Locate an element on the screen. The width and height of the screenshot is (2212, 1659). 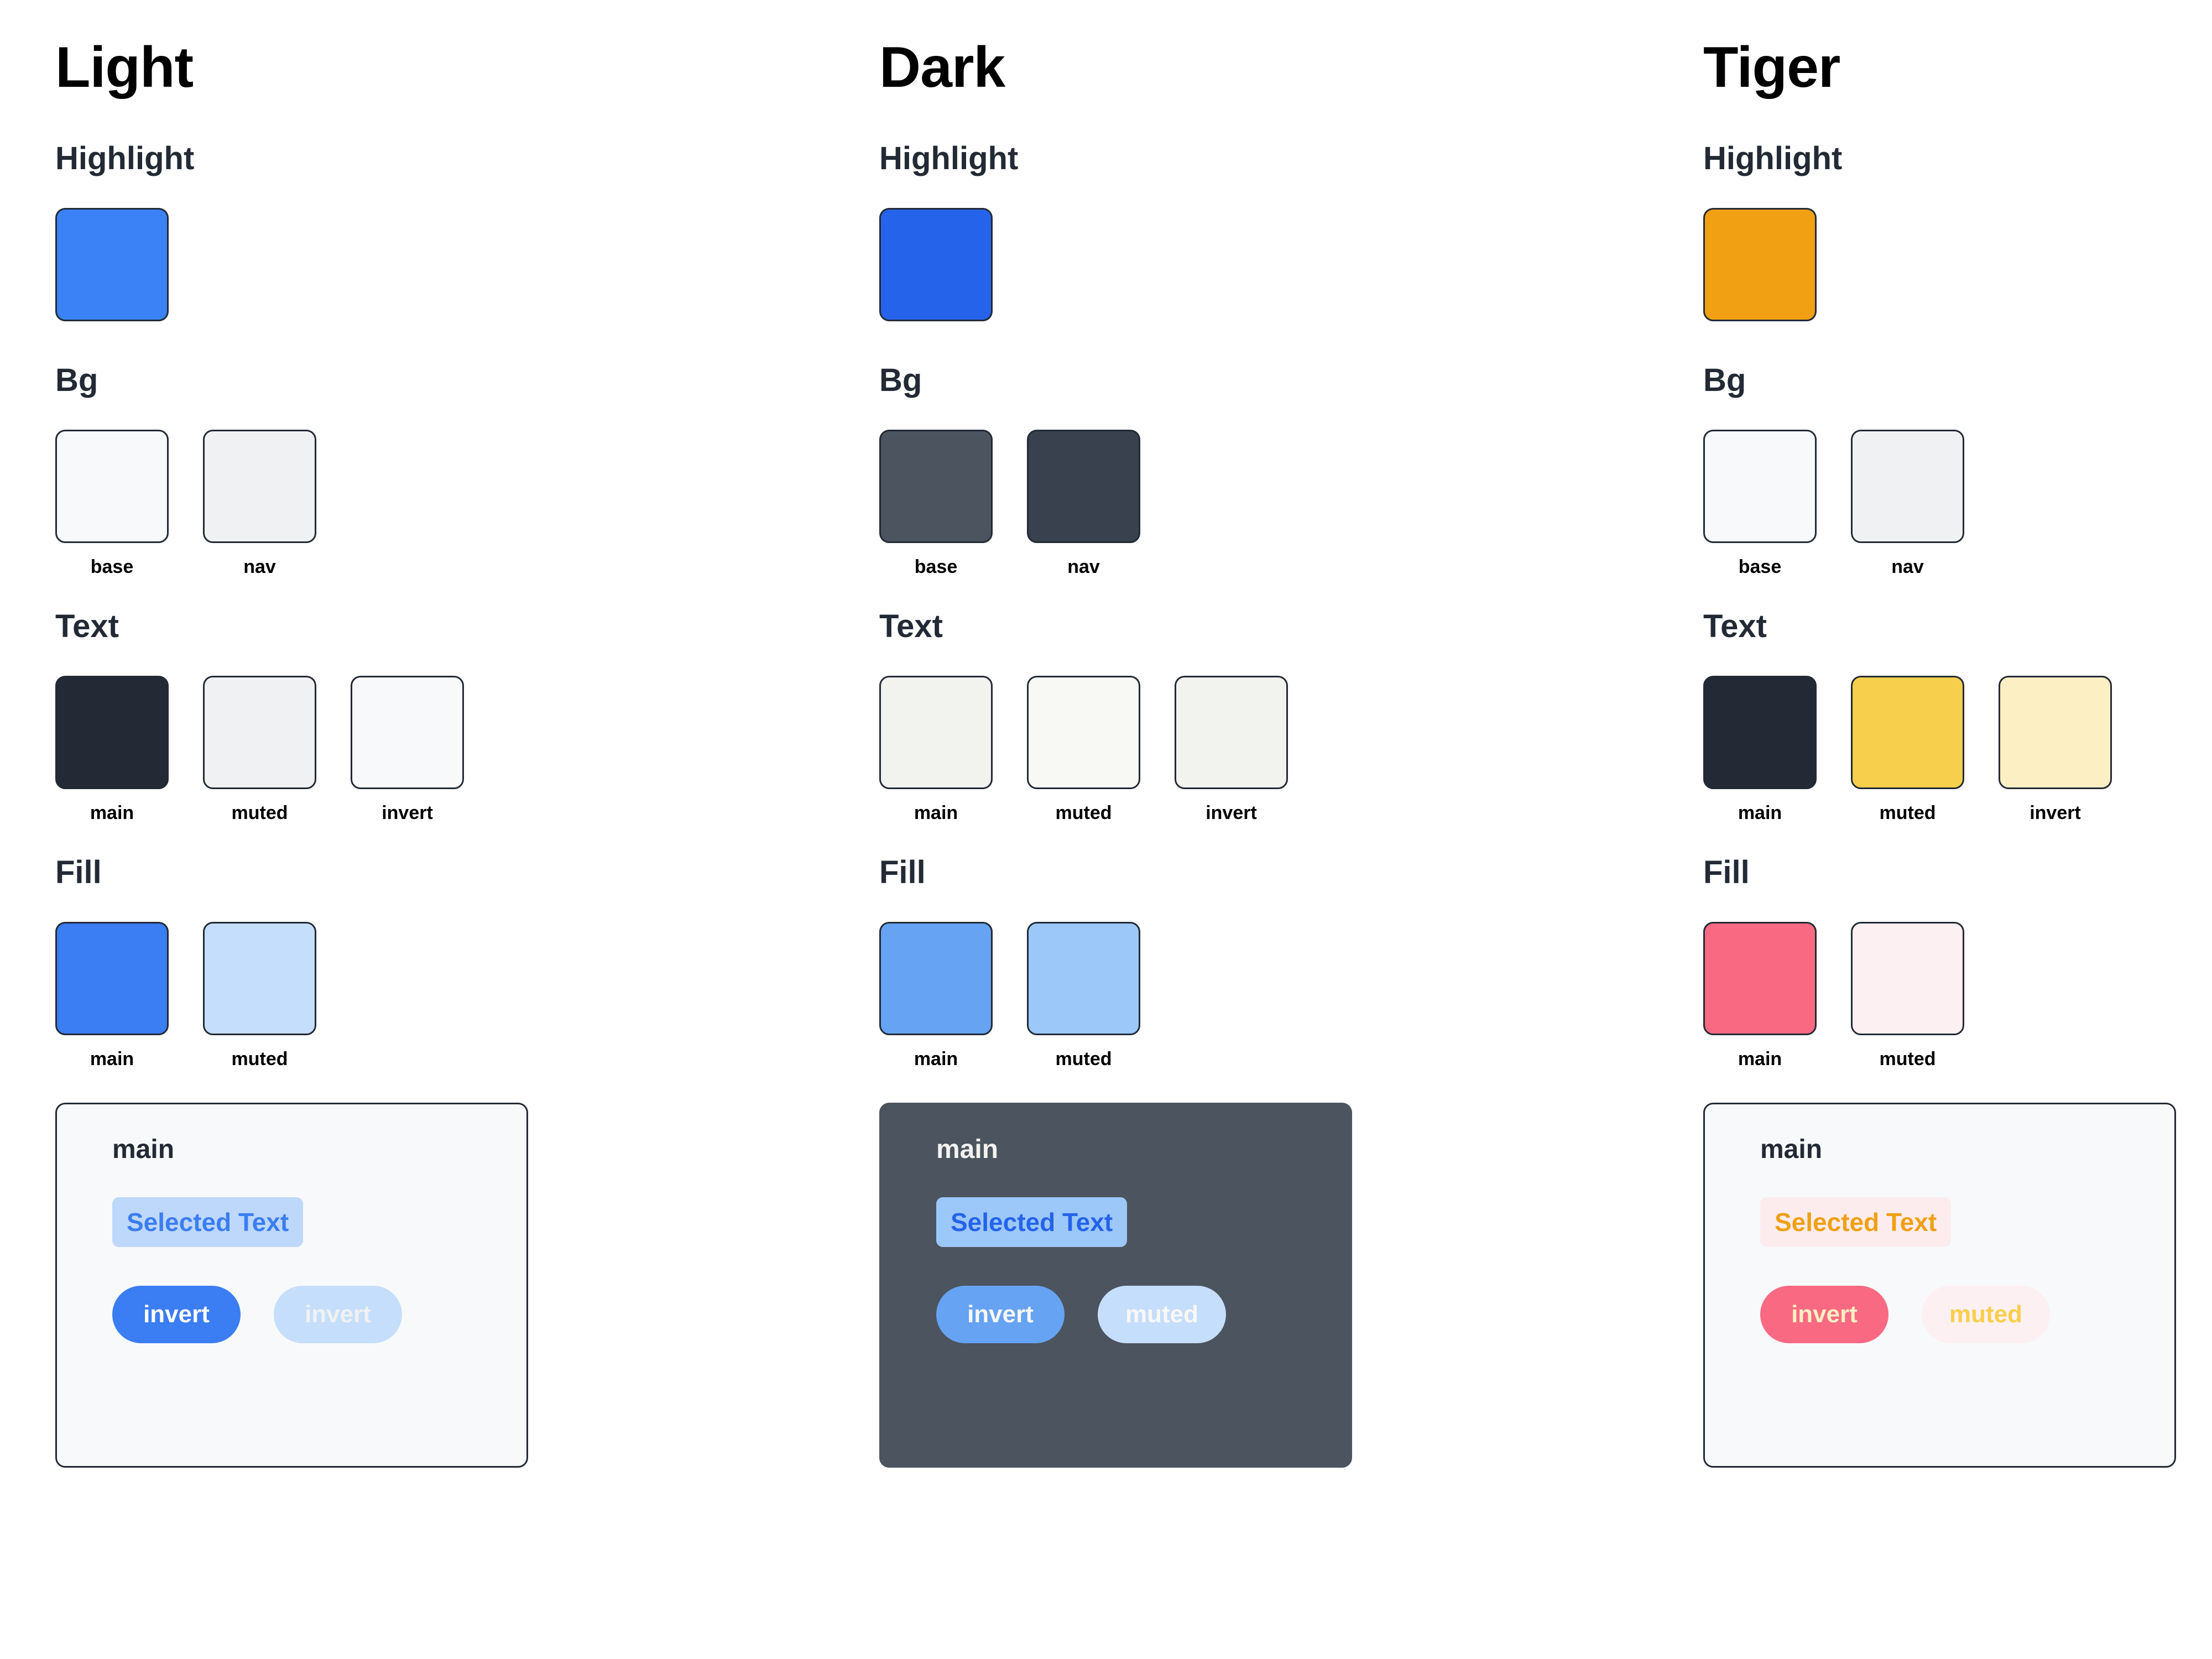
swatch-row-bg: base nav is located at coordinates (467, 503).